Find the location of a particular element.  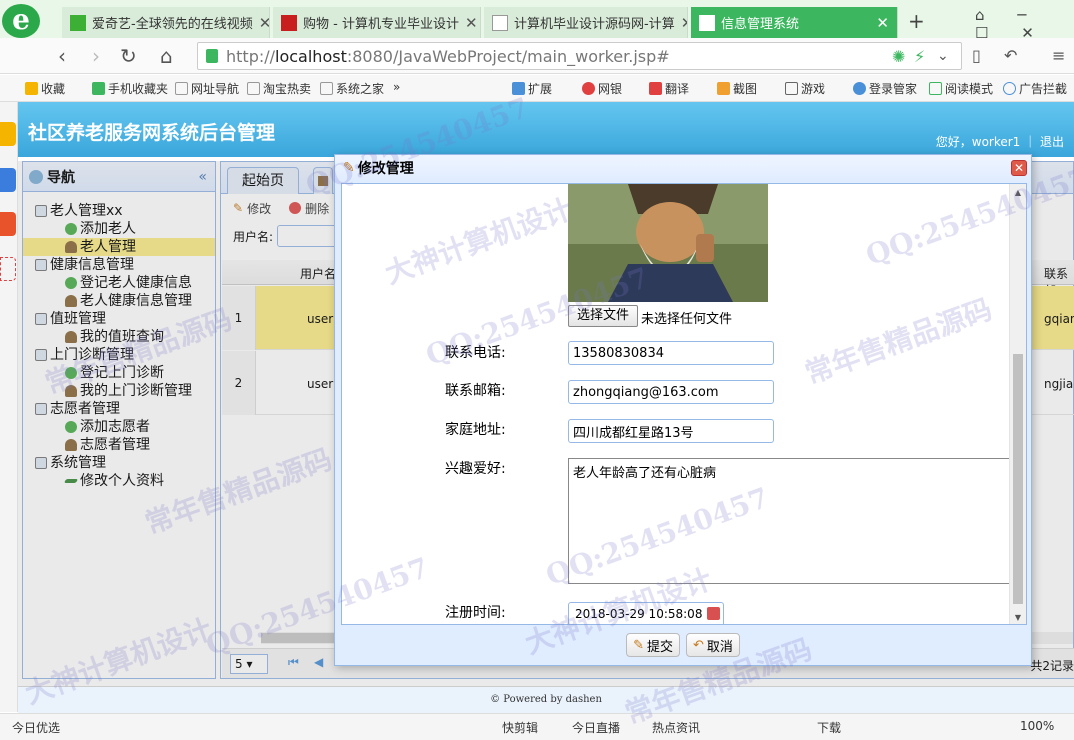

user-info: 您好，worker1 ｜ 退出 is located at coordinates (1000, 141).